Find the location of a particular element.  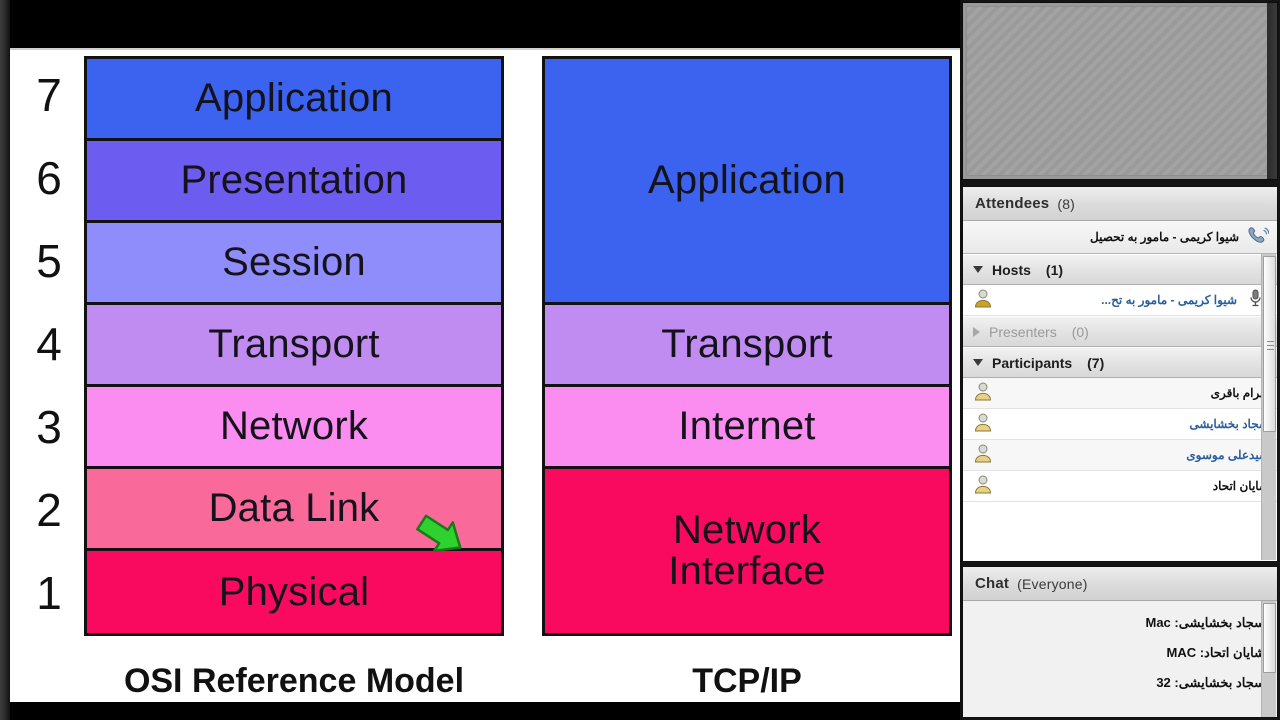

layer-number: 1 is located at coordinates (49, 592).